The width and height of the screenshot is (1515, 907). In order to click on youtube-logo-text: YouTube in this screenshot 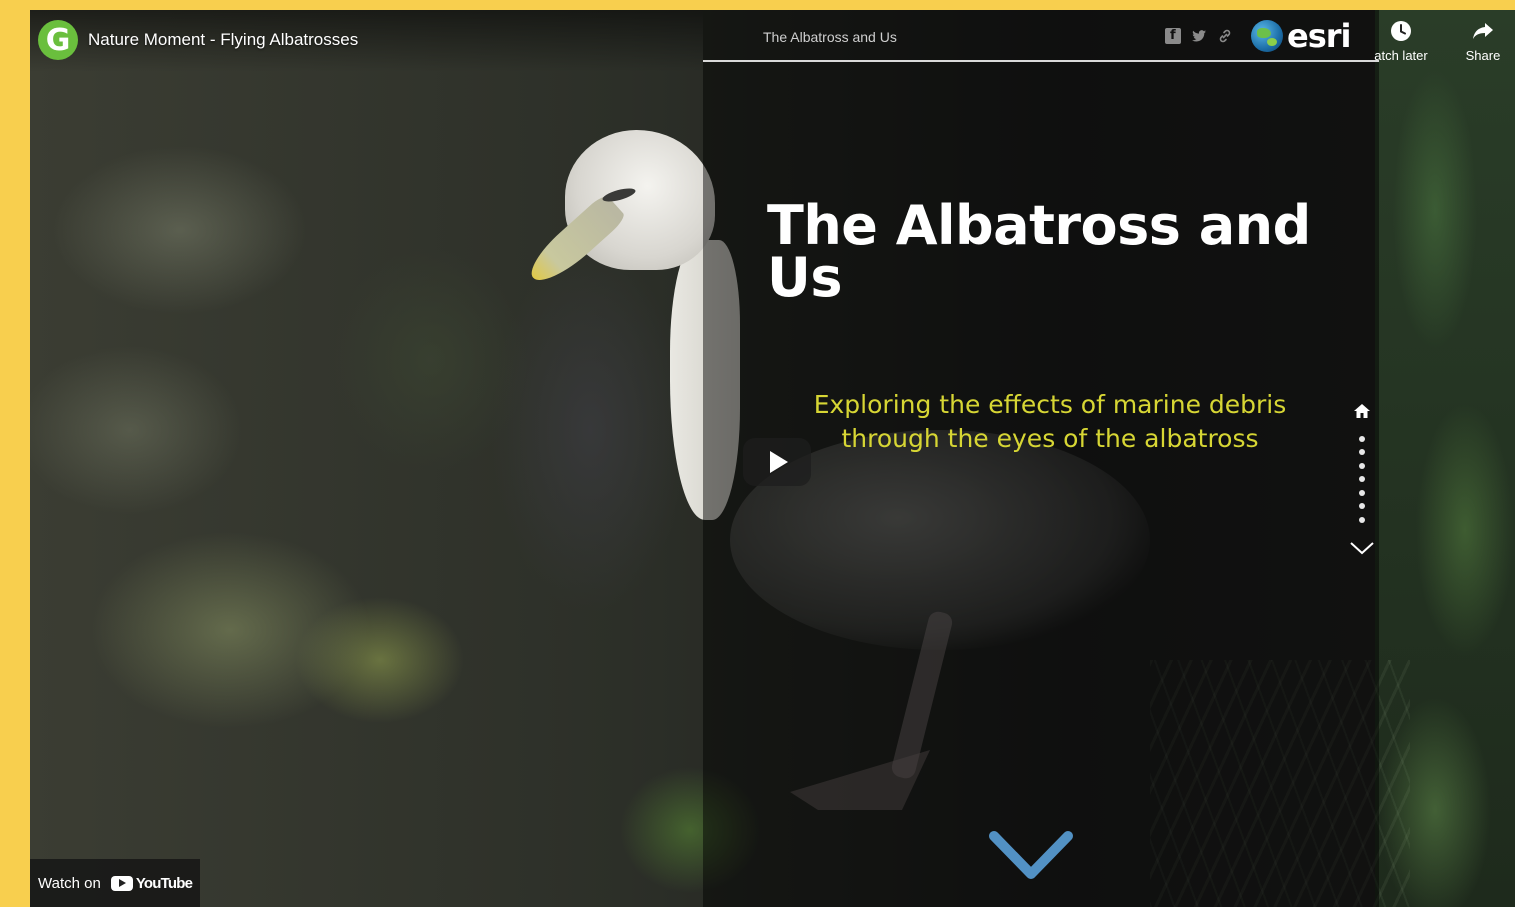, I will do `click(164, 883)`.